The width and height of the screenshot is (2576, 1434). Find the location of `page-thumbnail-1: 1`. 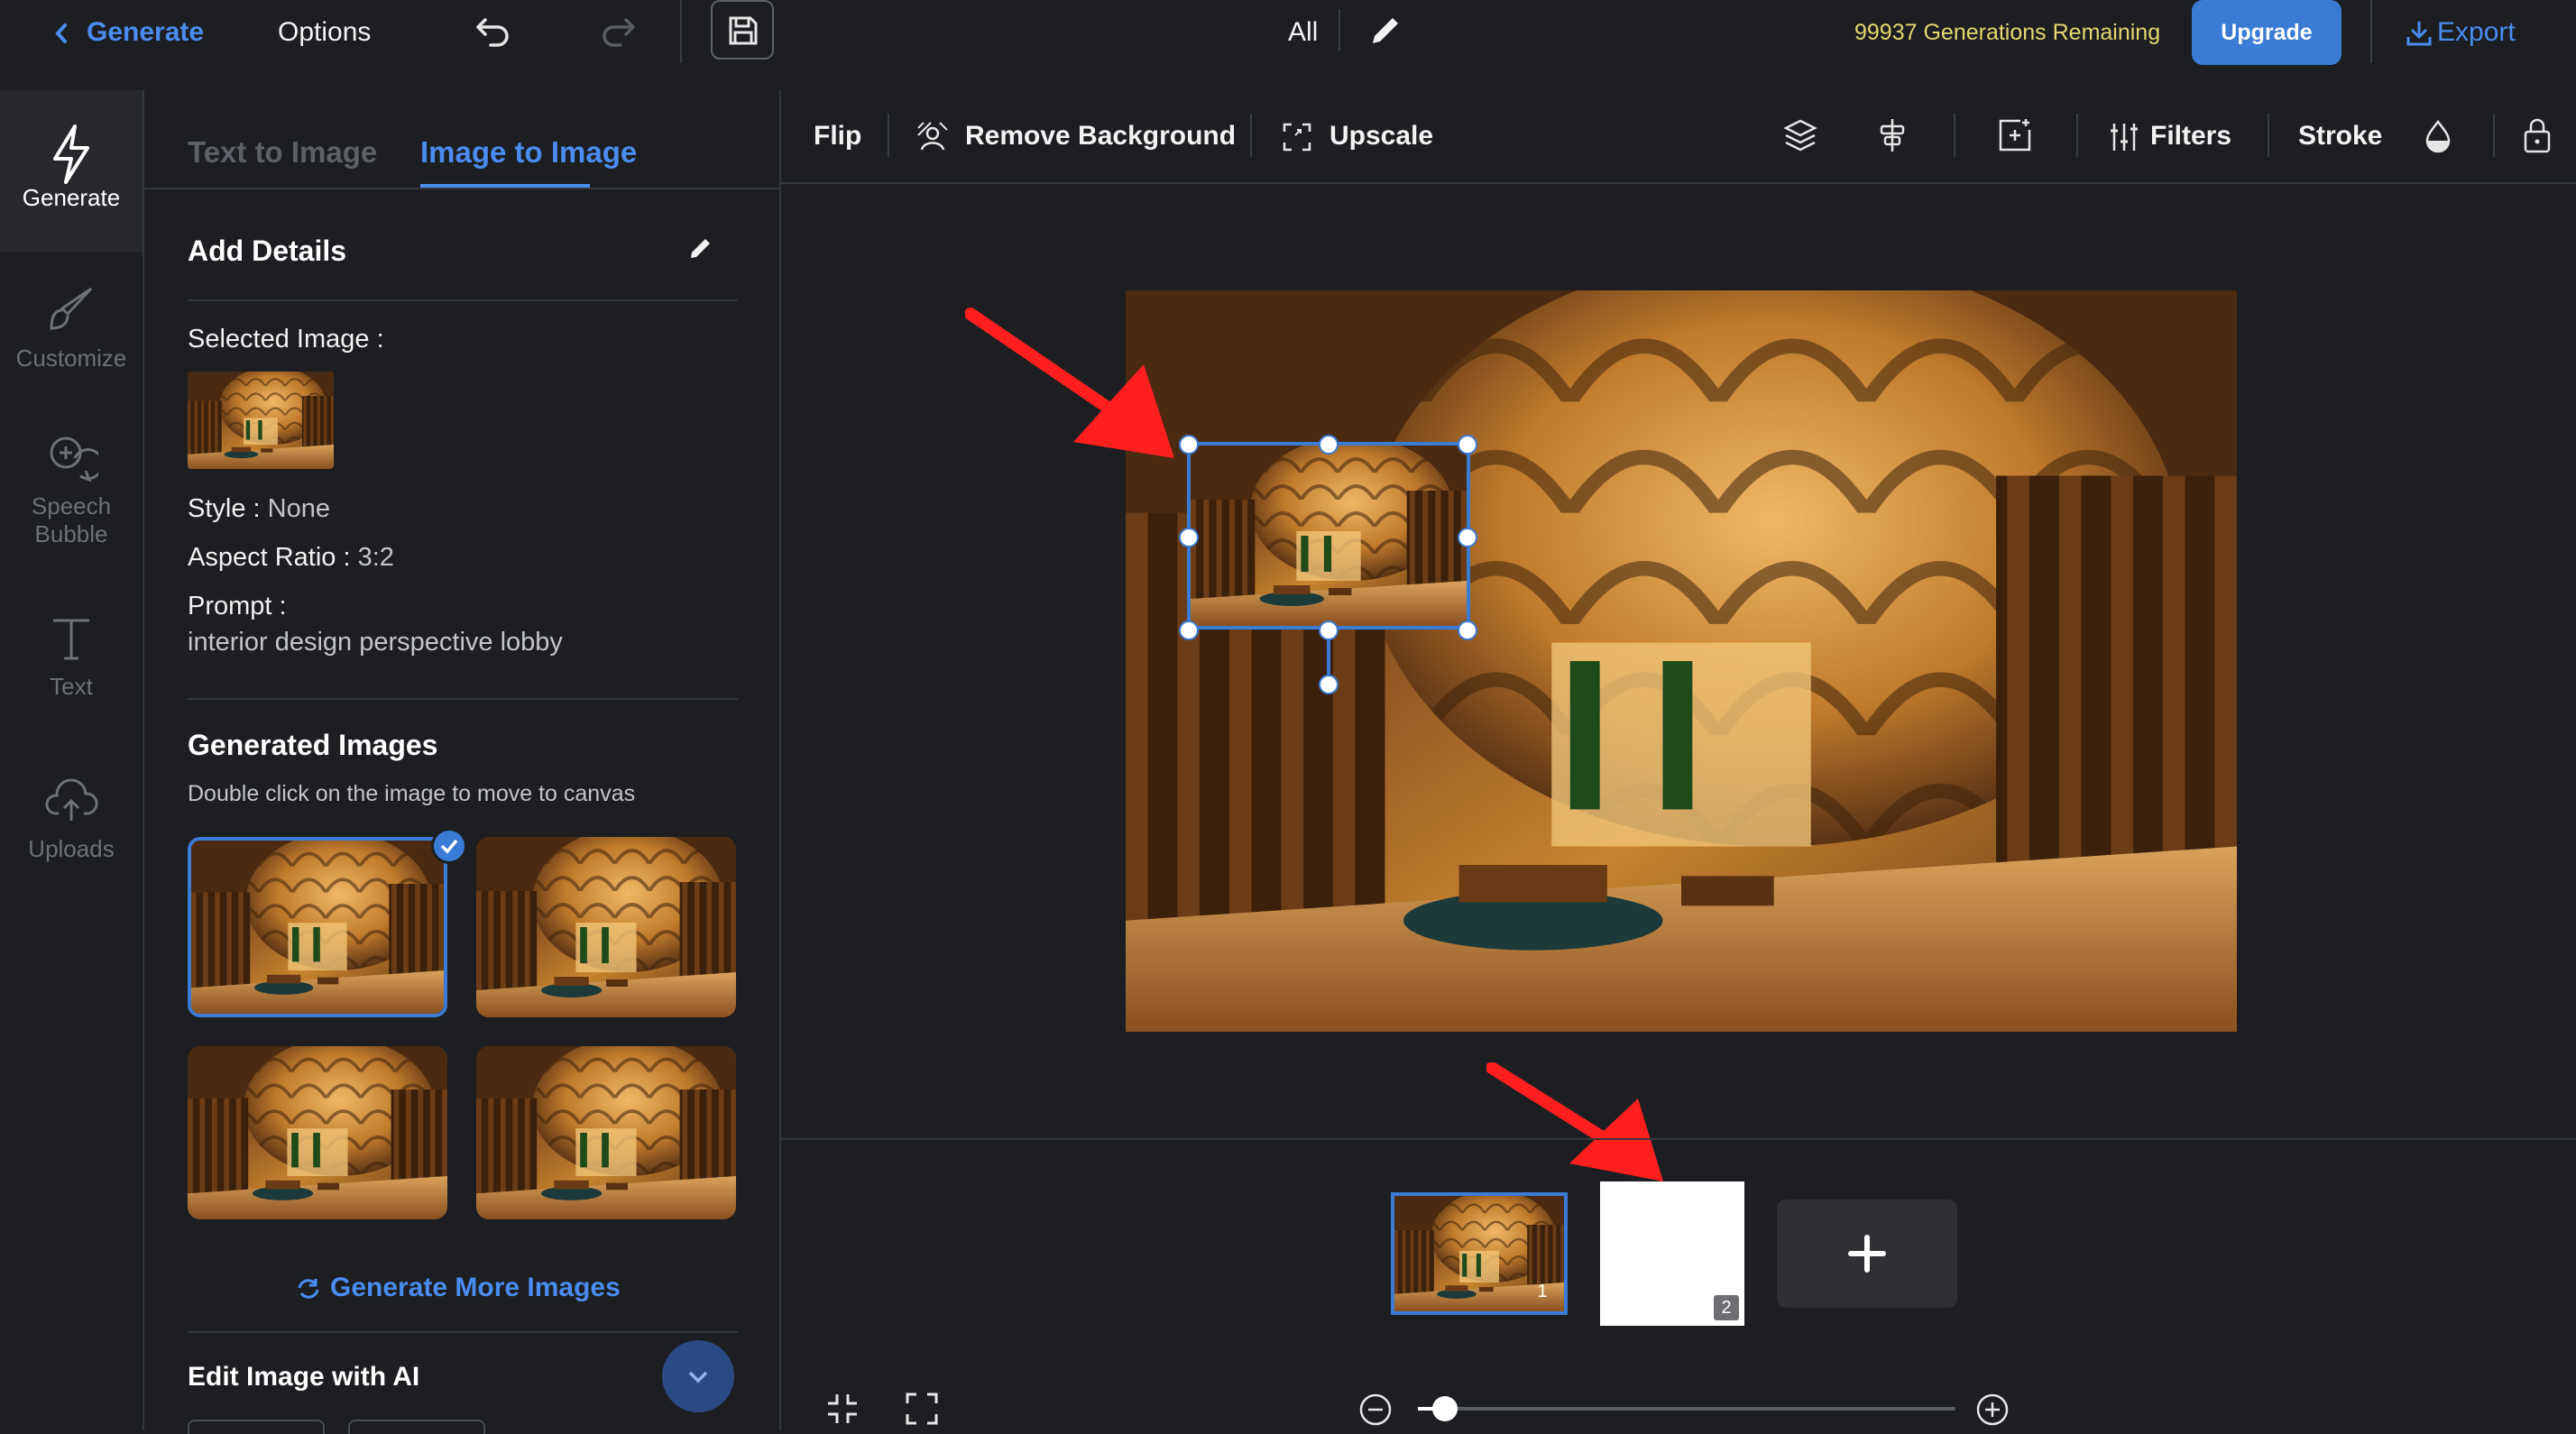

page-thumbnail-1: 1 is located at coordinates (1480, 1253).